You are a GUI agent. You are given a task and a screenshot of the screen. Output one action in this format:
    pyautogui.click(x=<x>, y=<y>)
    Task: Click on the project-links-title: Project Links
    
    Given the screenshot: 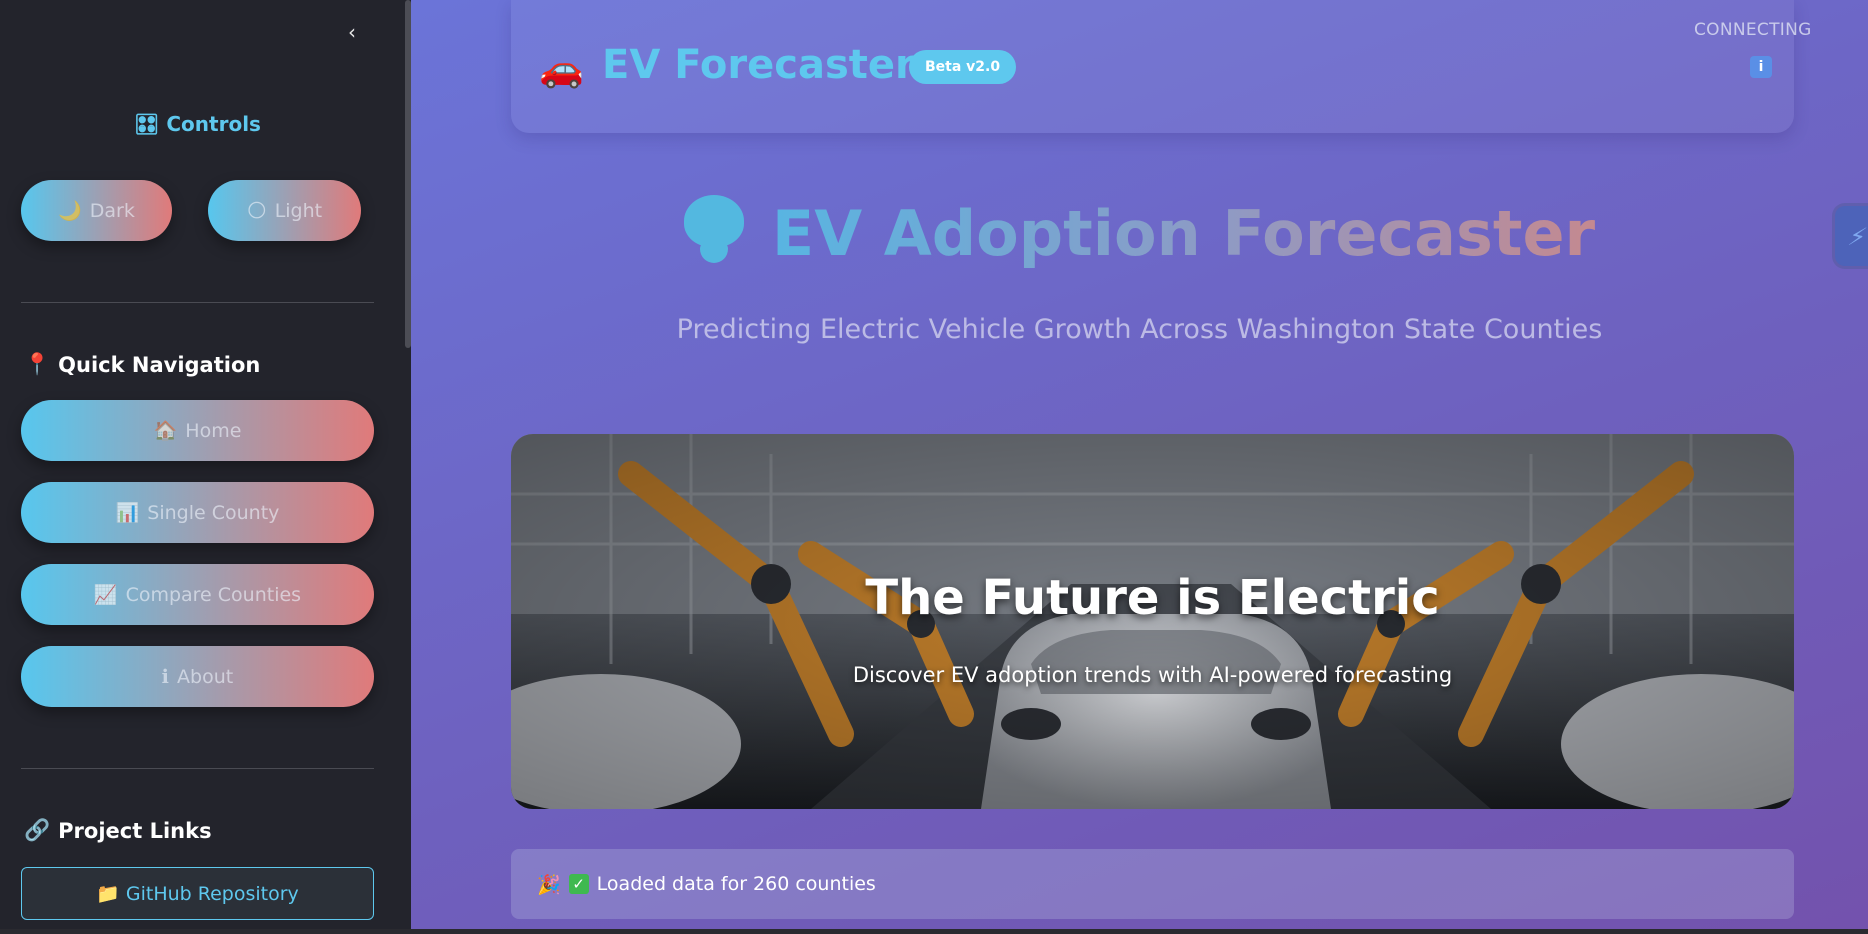 What is the action you would take?
    pyautogui.click(x=135, y=830)
    